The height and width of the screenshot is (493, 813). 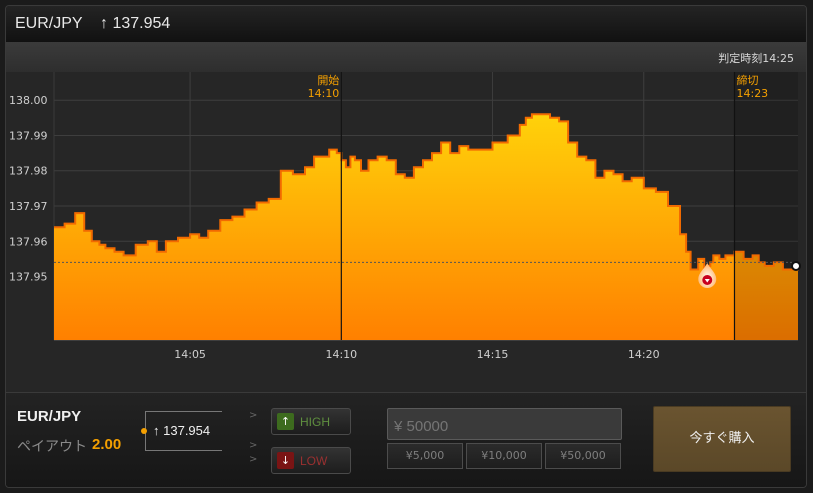 I want to click on x-tick-label: 14:20, so click(x=644, y=354).